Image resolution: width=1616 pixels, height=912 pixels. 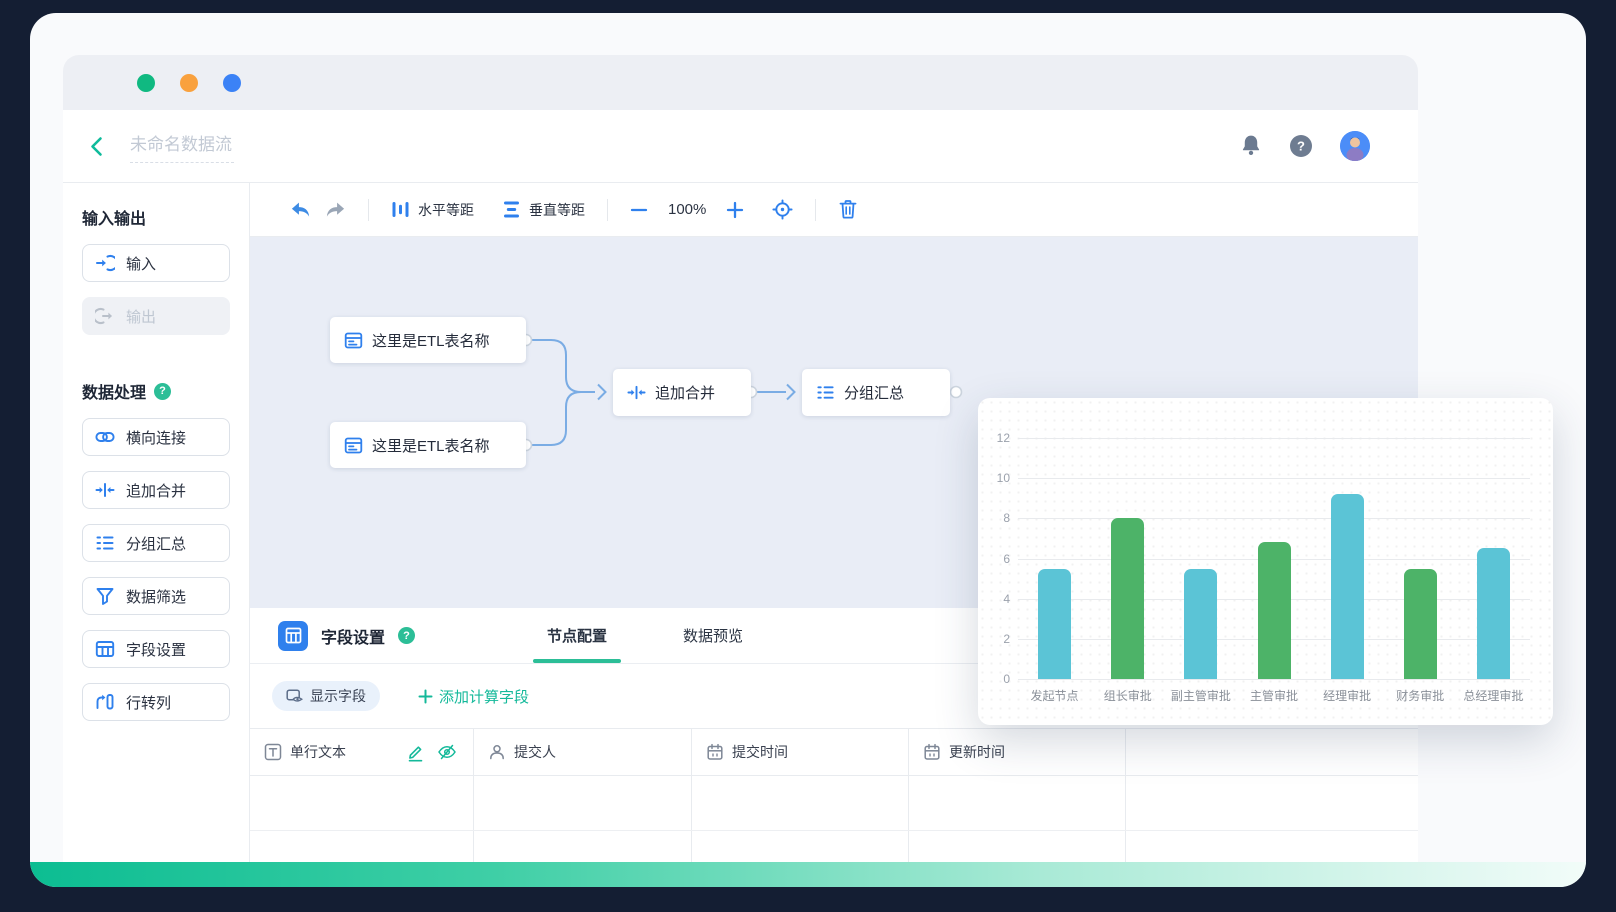 What do you see at coordinates (338, 696) in the screenshot?
I see `show-fields-label: 显示字段` at bounding box center [338, 696].